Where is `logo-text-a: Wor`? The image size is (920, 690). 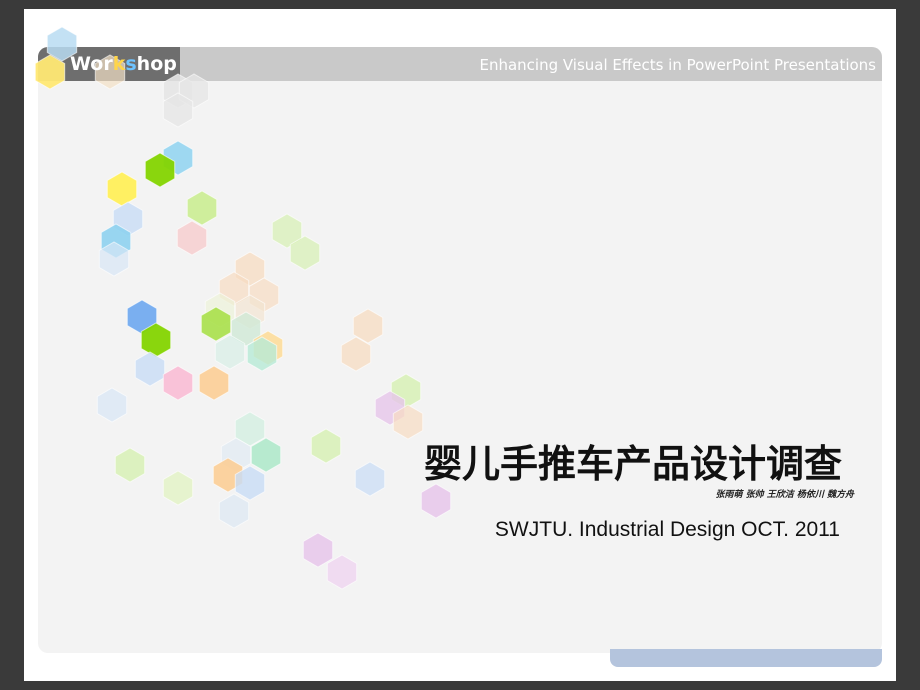
logo-text-a: Wor is located at coordinates (91, 64).